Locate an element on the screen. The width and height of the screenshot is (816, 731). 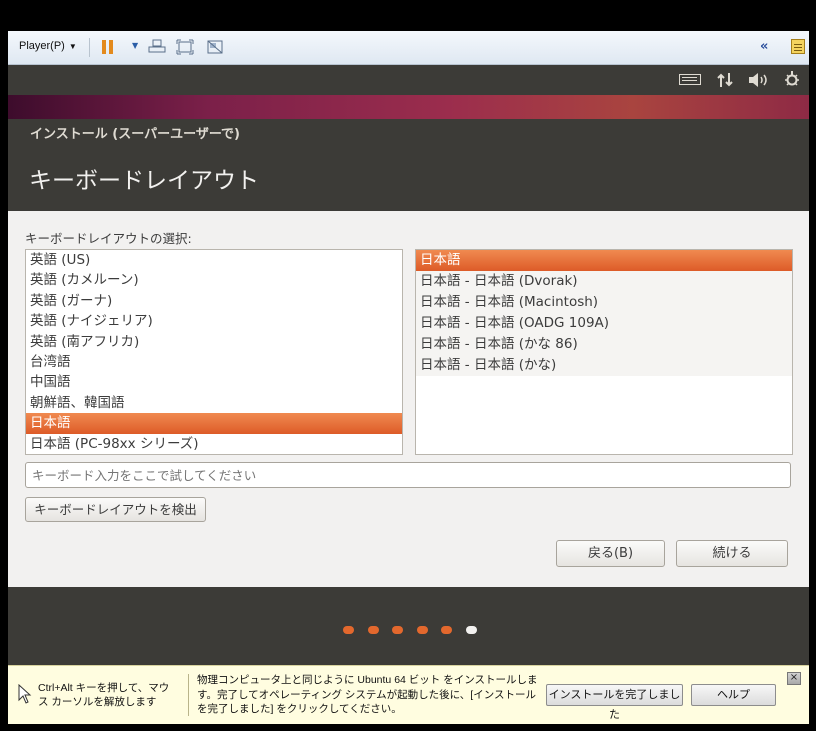
finish-install-button: インストールを完了しました is located at coordinates (614, 702).